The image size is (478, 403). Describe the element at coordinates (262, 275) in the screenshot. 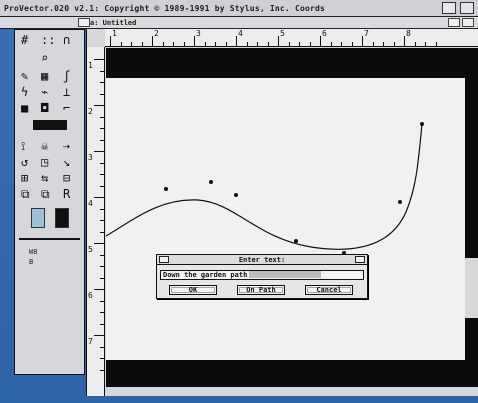

I see `text-input: Down the garden path` at that location.